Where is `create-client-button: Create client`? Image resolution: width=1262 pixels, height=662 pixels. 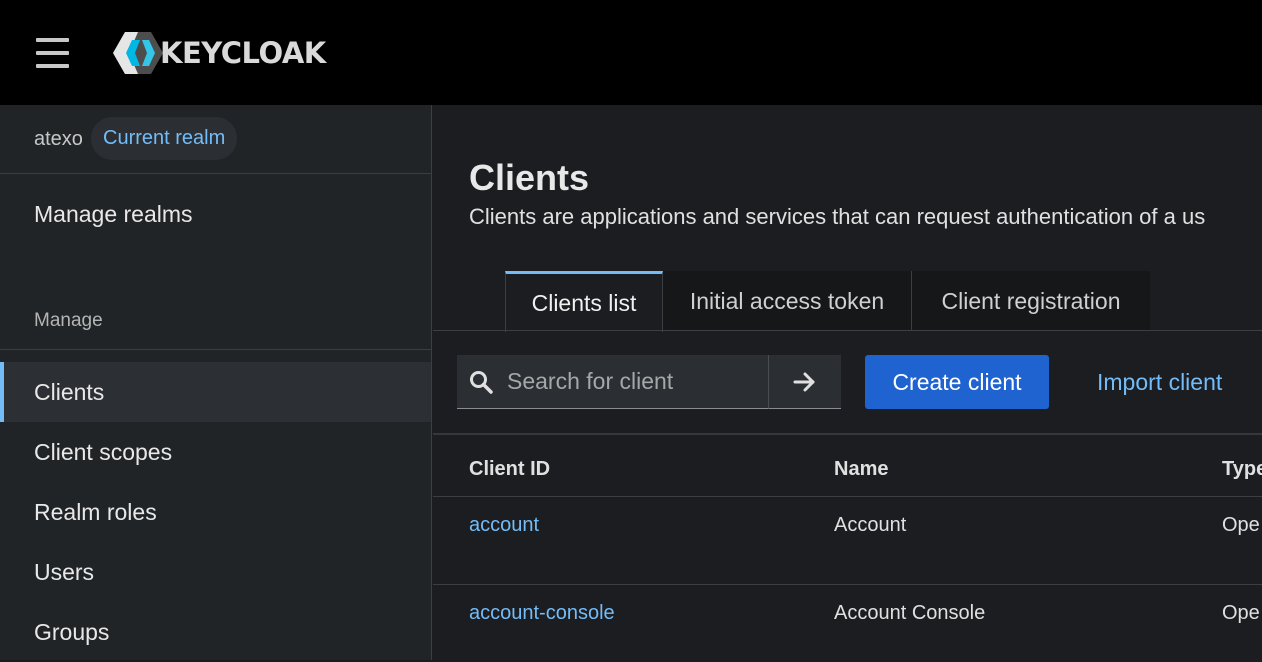
create-client-button: Create client is located at coordinates (957, 382).